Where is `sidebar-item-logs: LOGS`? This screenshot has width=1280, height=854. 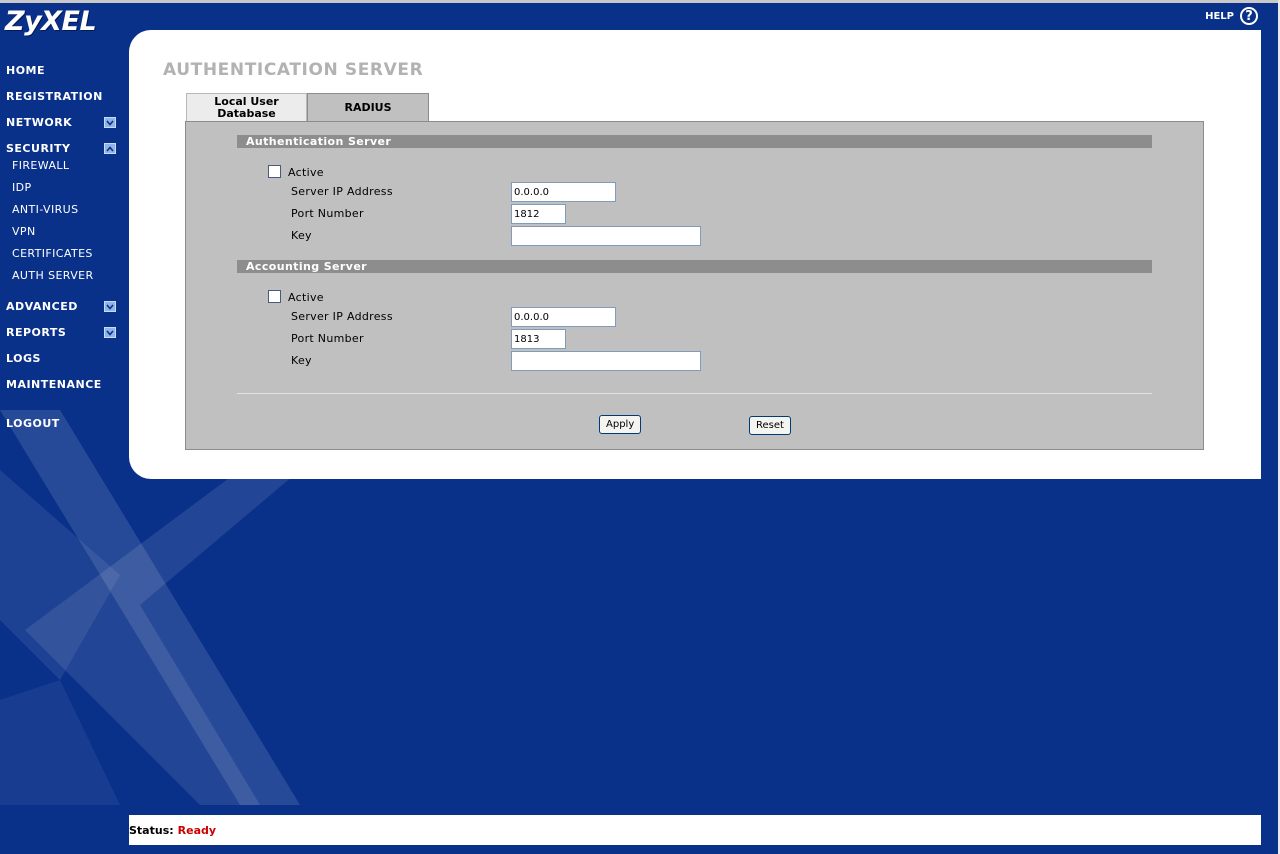
sidebar-item-logs: LOGS is located at coordinates (61, 358).